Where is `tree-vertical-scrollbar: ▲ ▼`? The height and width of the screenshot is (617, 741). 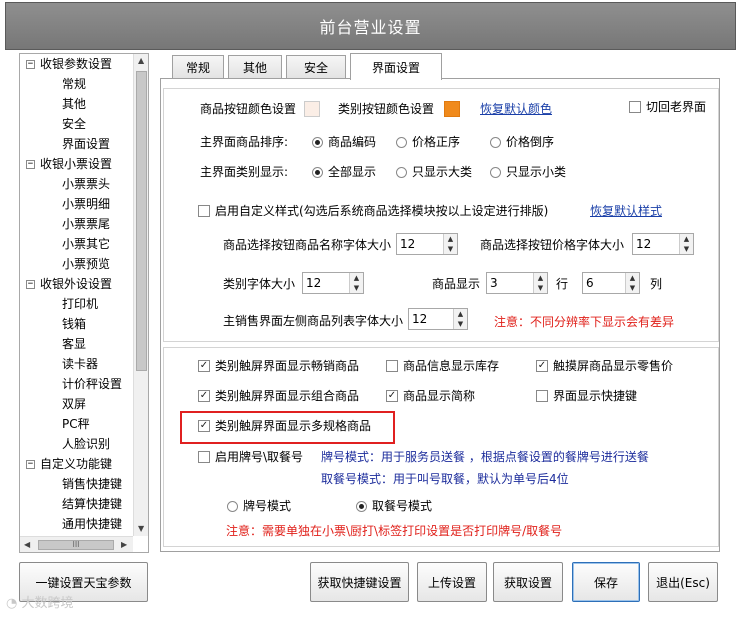
tree-vertical-scrollbar: ▲ ▼ is located at coordinates (140, 295).